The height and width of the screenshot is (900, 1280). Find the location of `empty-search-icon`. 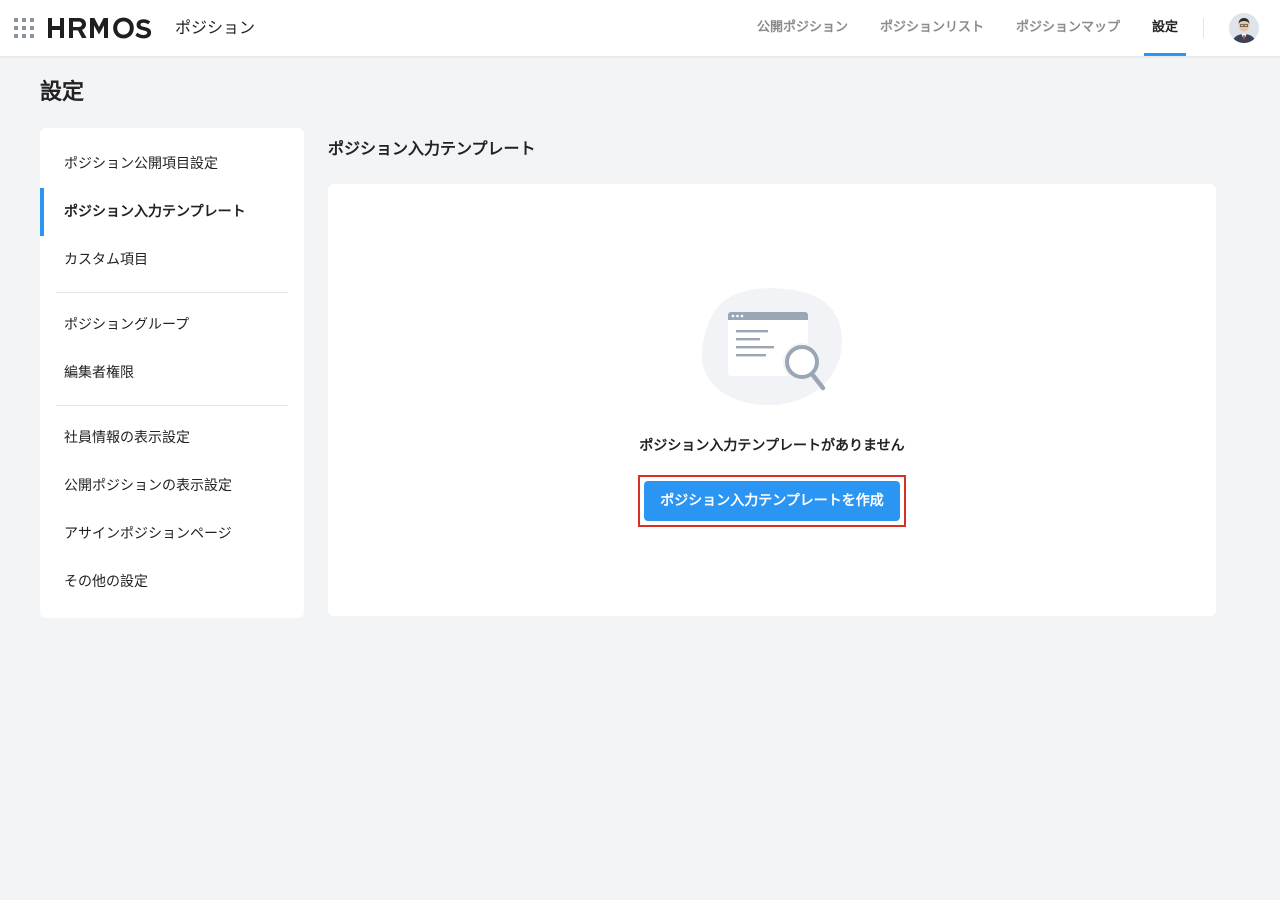

empty-search-icon is located at coordinates (772, 347).